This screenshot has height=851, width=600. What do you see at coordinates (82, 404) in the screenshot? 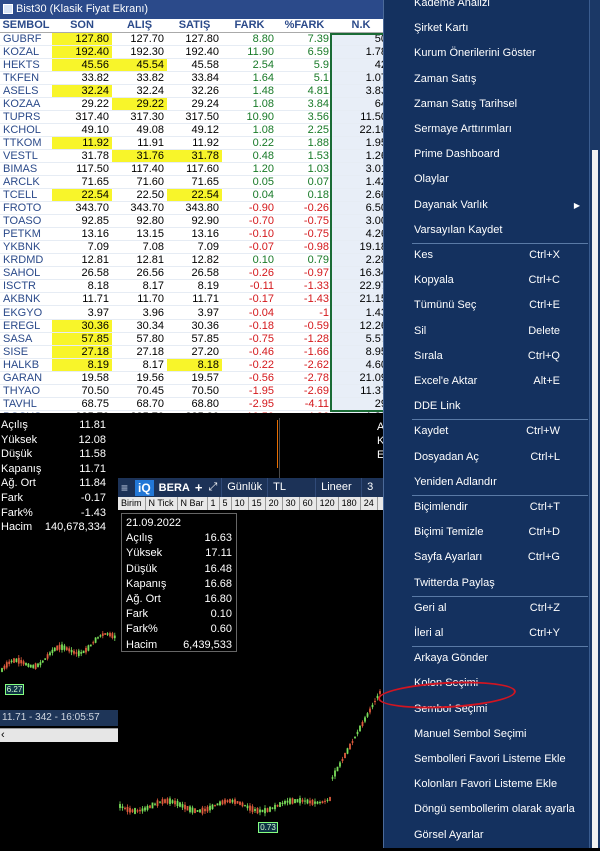
I see `cell-son: 68.75` at bounding box center [82, 404].